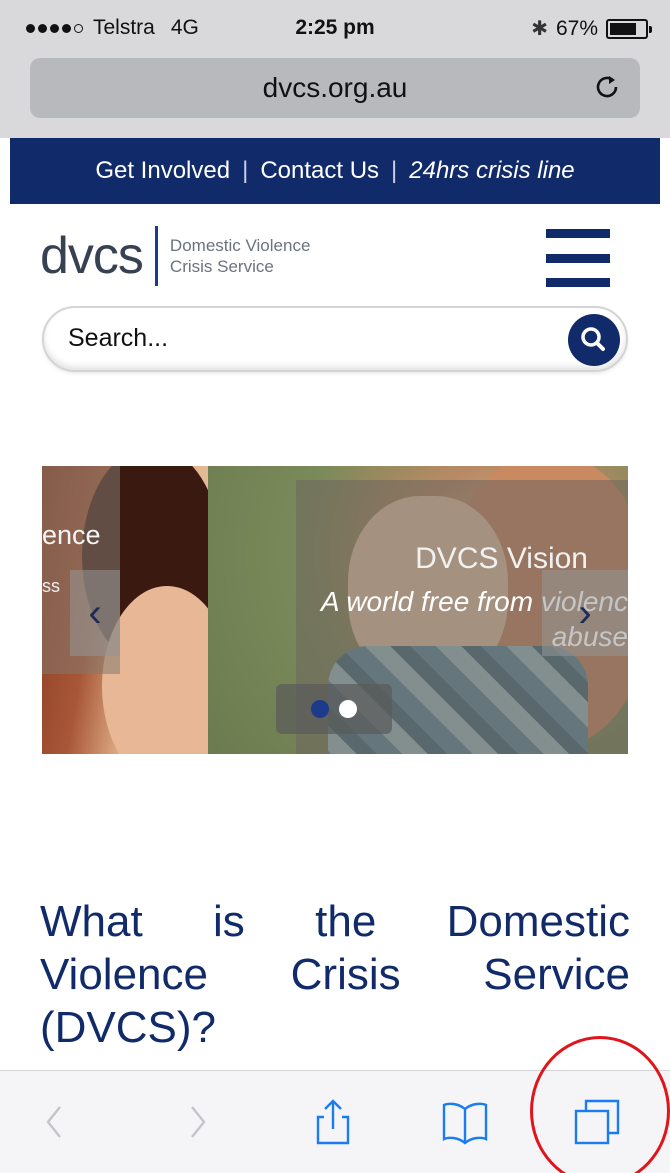 Image resolution: width=670 pixels, height=1173 pixels. Describe the element at coordinates (335, 29) in the screenshot. I see `status-bar: Telstra 4G 2:25 pm ✱ 67%` at that location.